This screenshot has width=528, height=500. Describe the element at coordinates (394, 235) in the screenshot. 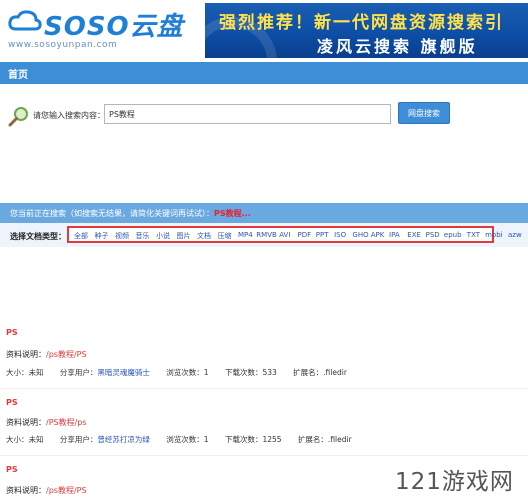

I see `filetype-option: IPA` at that location.